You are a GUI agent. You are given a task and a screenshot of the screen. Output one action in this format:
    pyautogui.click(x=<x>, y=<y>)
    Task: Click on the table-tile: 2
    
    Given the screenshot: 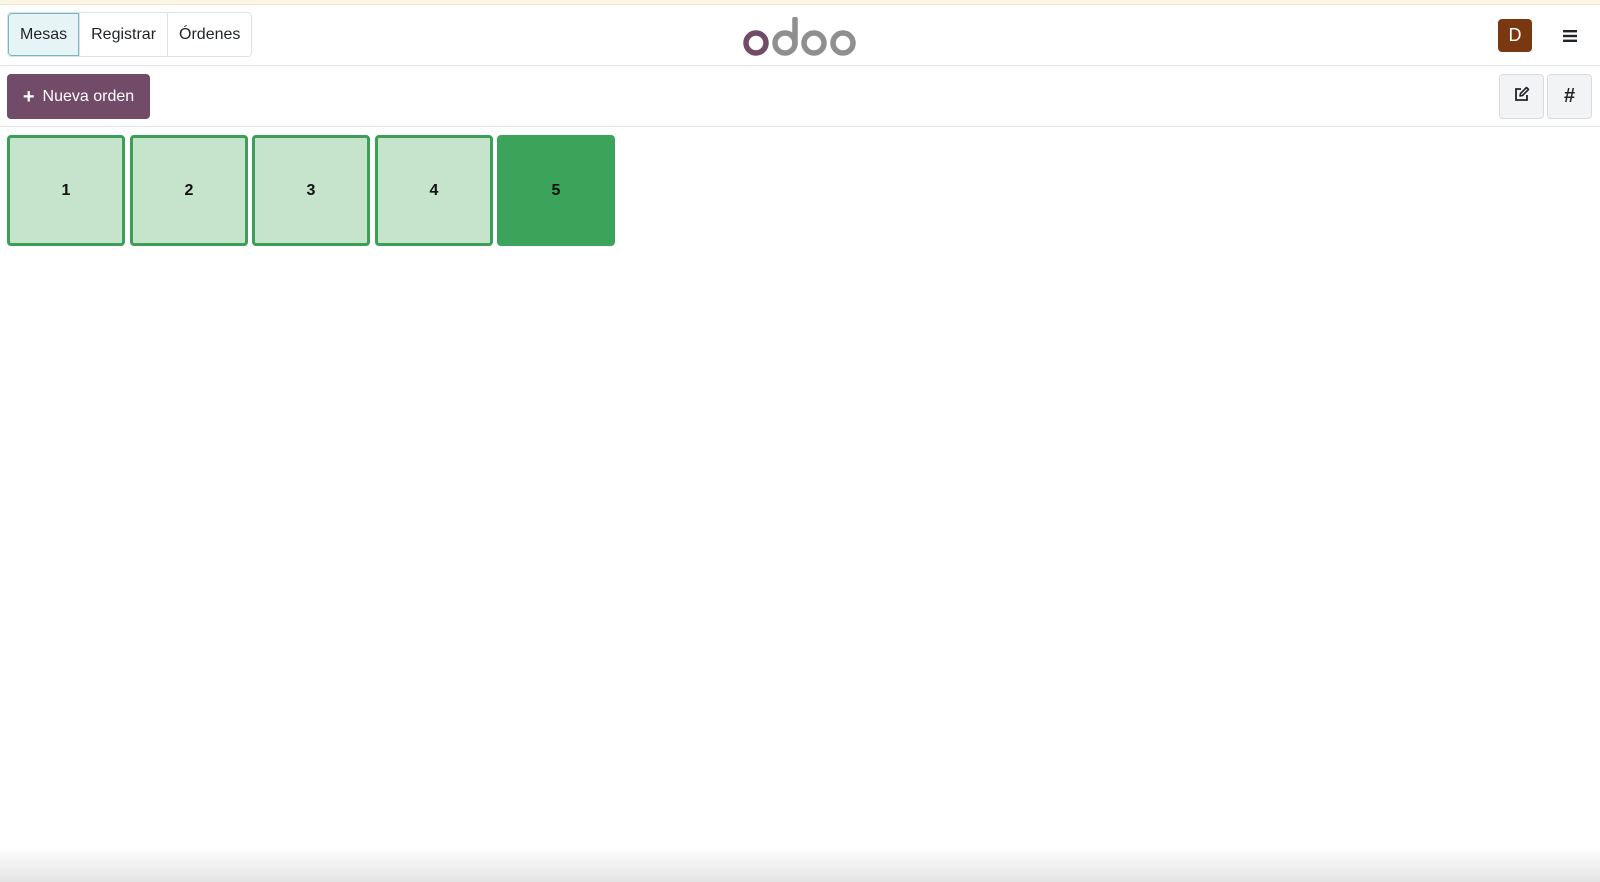 What is the action you would take?
    pyautogui.click(x=189, y=190)
    